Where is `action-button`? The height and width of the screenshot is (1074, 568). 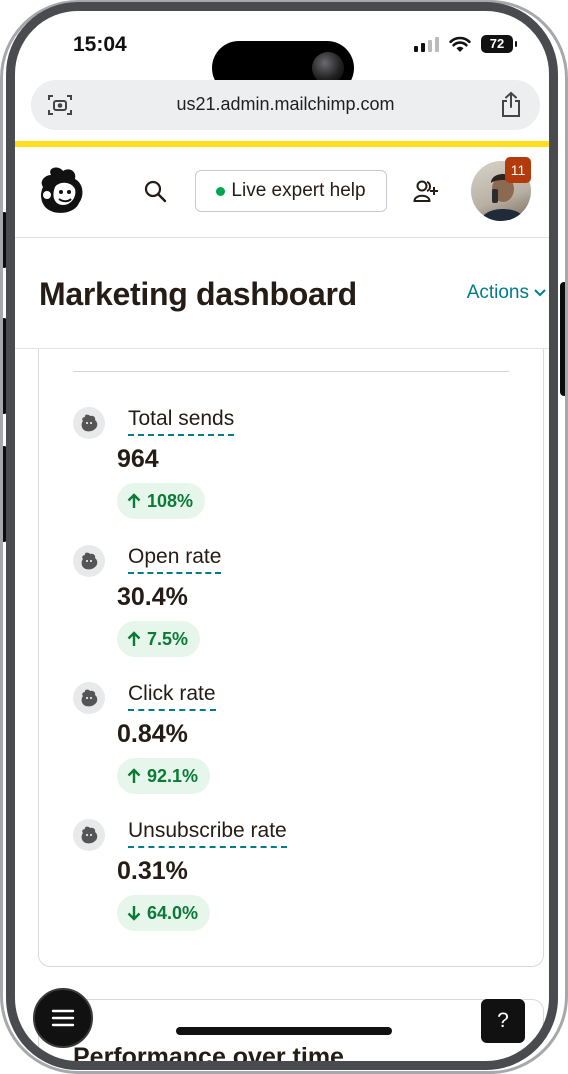
action-button is located at coordinates (4, 240).